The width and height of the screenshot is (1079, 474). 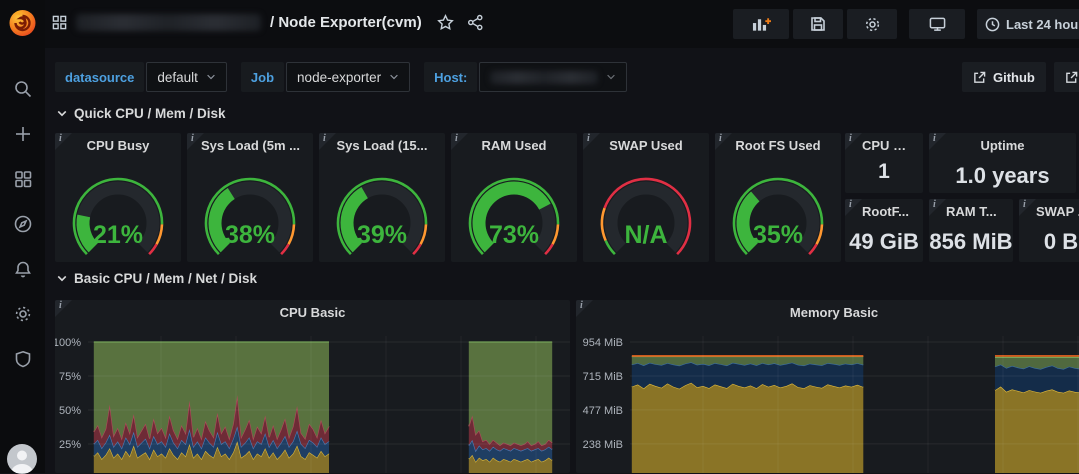 What do you see at coordinates (118, 235) in the screenshot?
I see `svg-text: 21%` at bounding box center [118, 235].